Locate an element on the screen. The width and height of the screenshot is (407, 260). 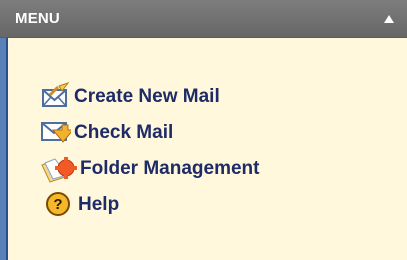
menu-item-folder-management: Folder Management is located at coordinates (148, 168).